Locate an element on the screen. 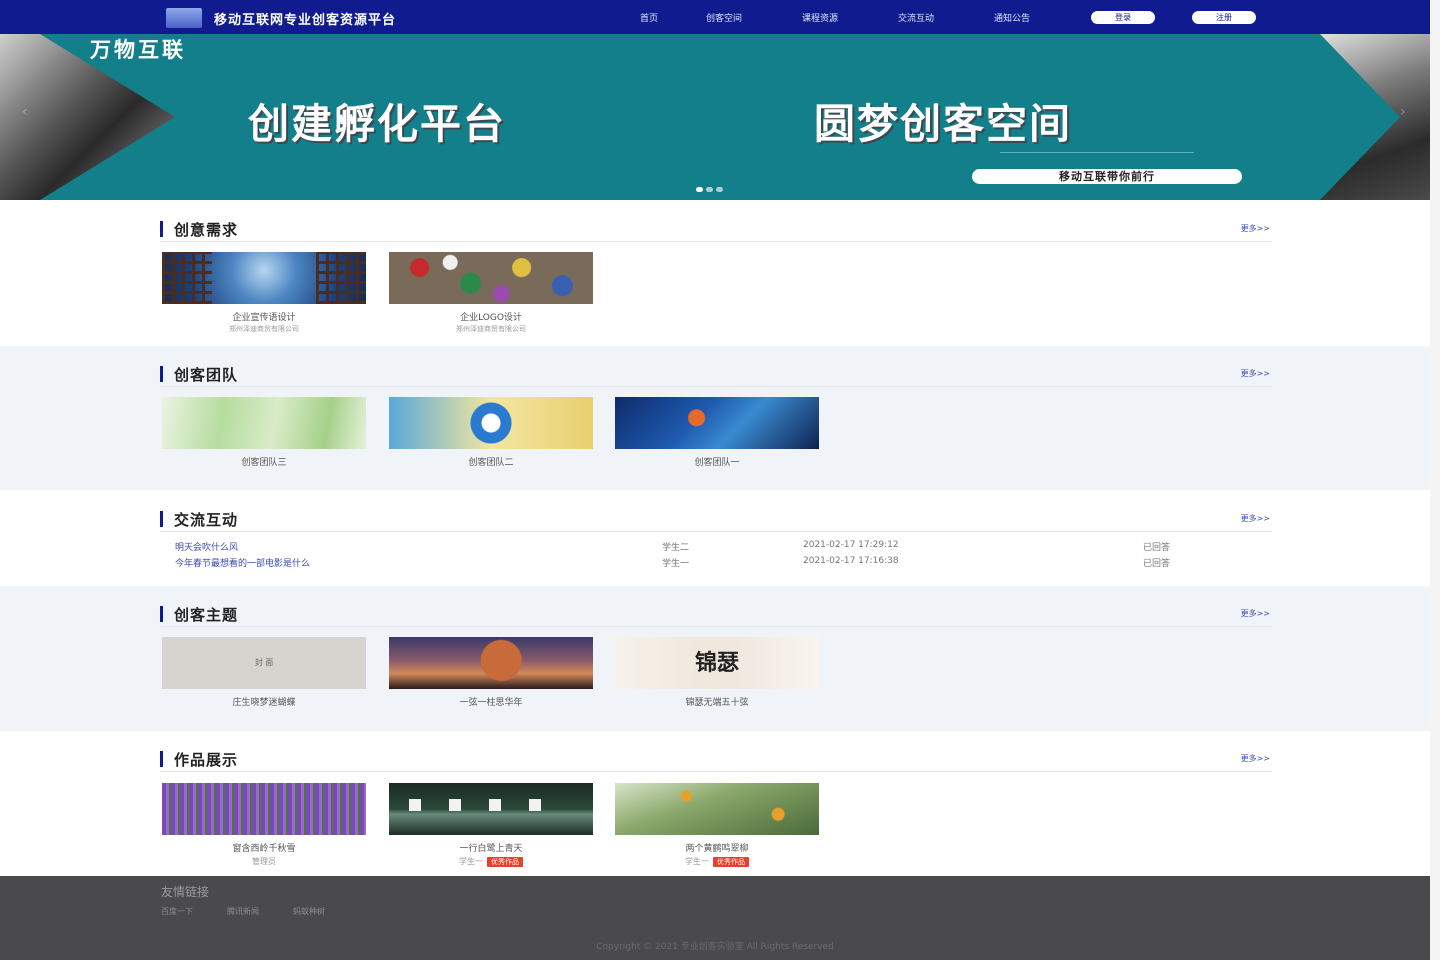 Image resolution: width=1440 pixels, height=960 pixels. card-caption: 企业LOGO设计 is located at coordinates (491, 316).